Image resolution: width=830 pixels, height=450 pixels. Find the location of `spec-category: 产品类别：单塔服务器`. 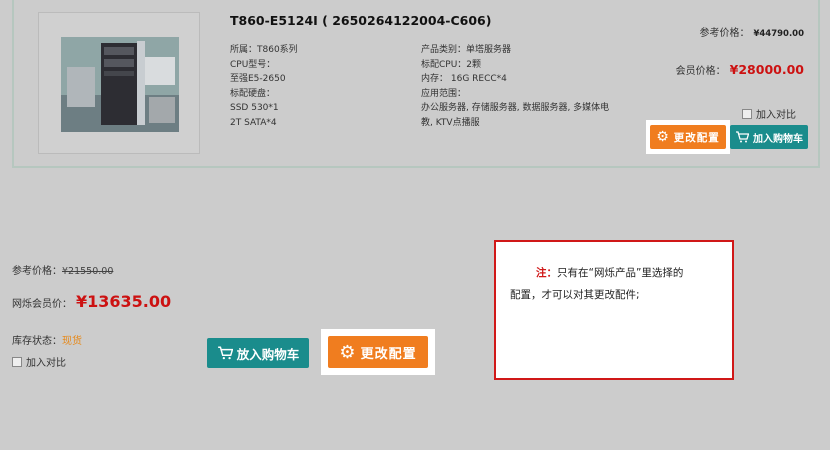

spec-category: 产品类别：单塔服务器 is located at coordinates (466, 50).